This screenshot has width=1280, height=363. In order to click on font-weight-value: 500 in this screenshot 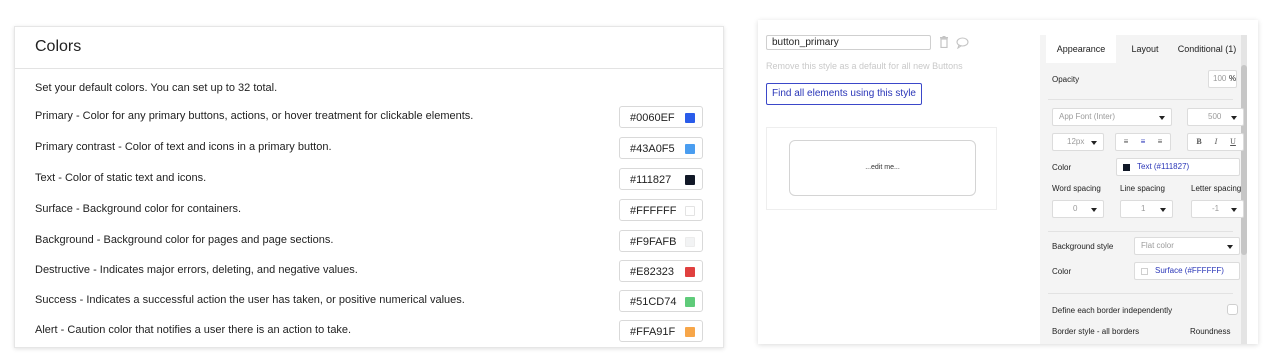, I will do `click(1215, 116)`.